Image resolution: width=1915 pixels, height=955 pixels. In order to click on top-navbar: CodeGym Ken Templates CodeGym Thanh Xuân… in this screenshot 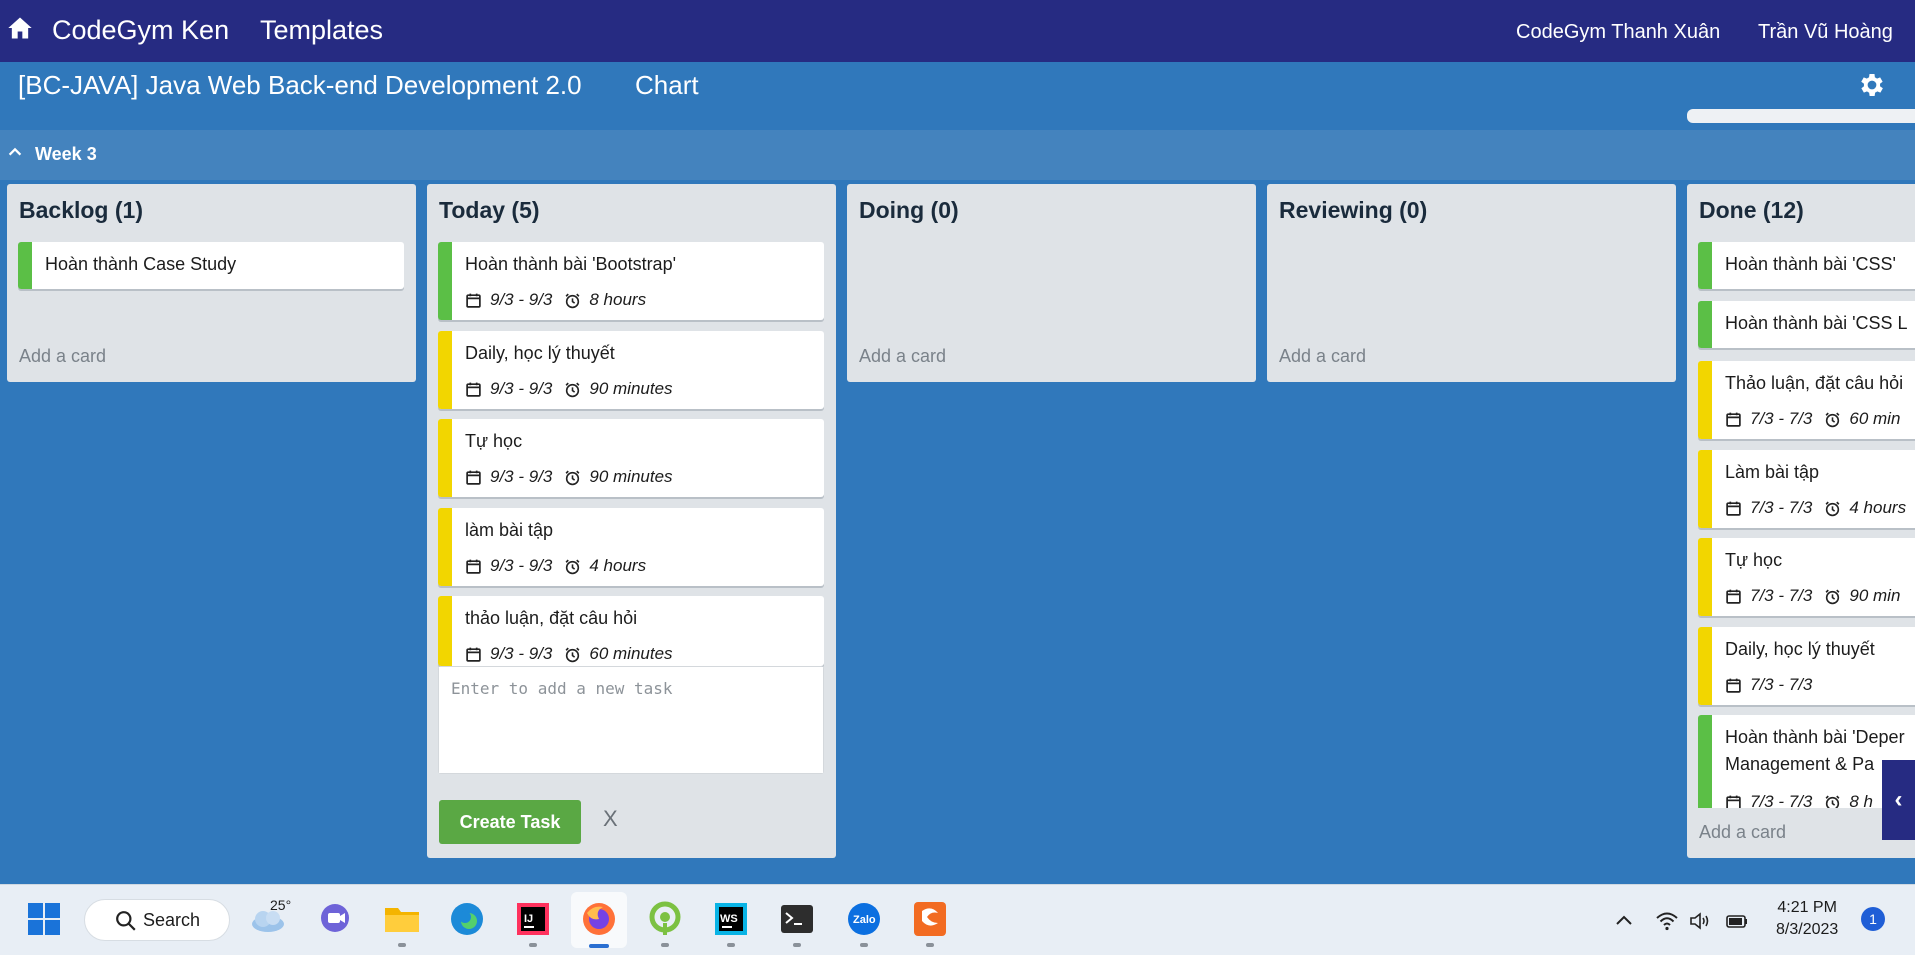, I will do `click(957, 31)`.